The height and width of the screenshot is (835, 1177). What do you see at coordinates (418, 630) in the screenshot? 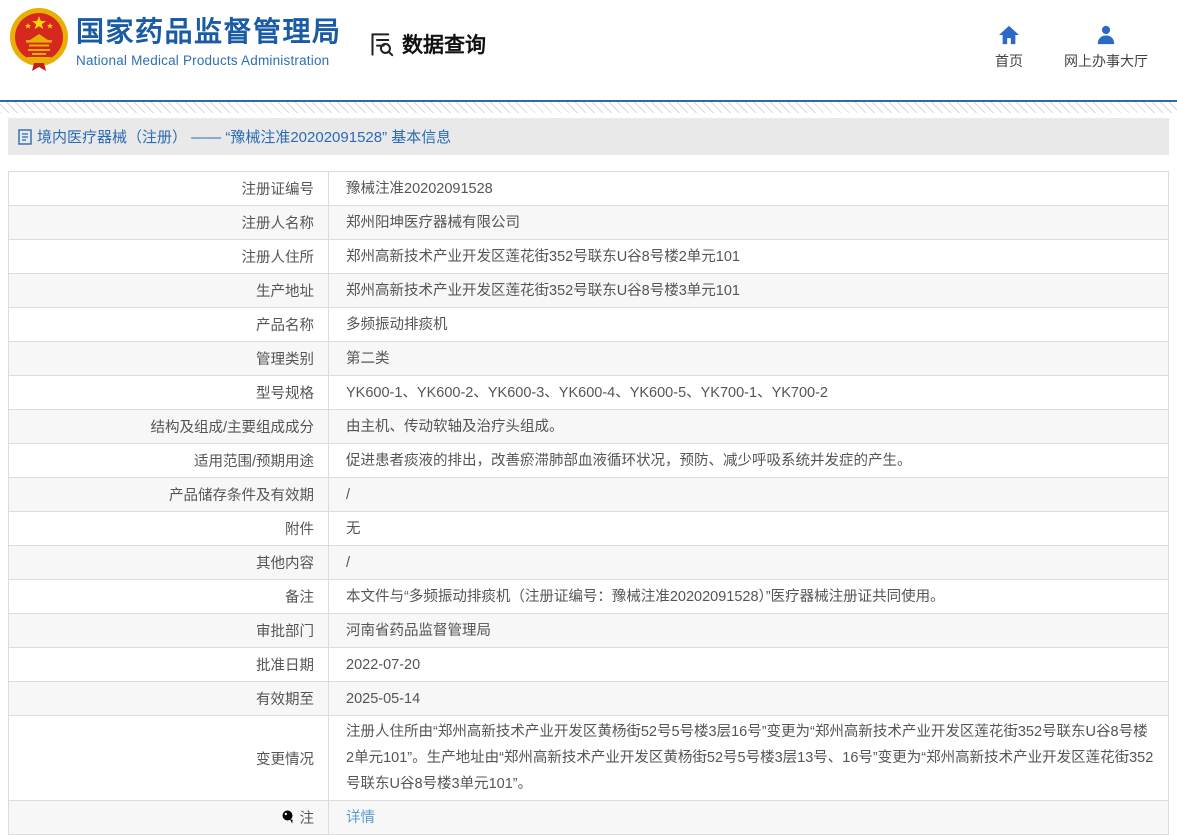
I see `row-value: 河南省药品监督管理局` at bounding box center [418, 630].